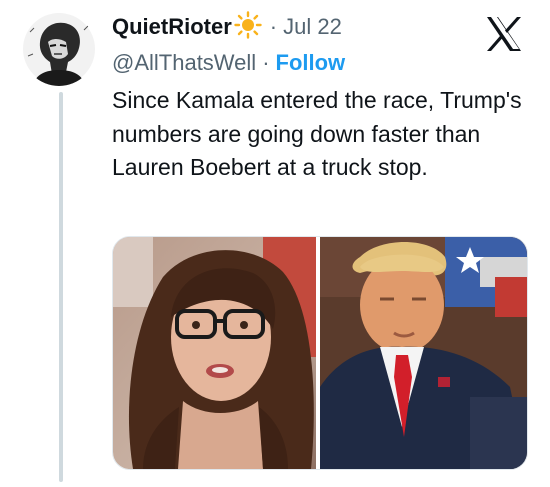  Describe the element at coordinates (61, 287) in the screenshot. I see `thread-line` at that location.